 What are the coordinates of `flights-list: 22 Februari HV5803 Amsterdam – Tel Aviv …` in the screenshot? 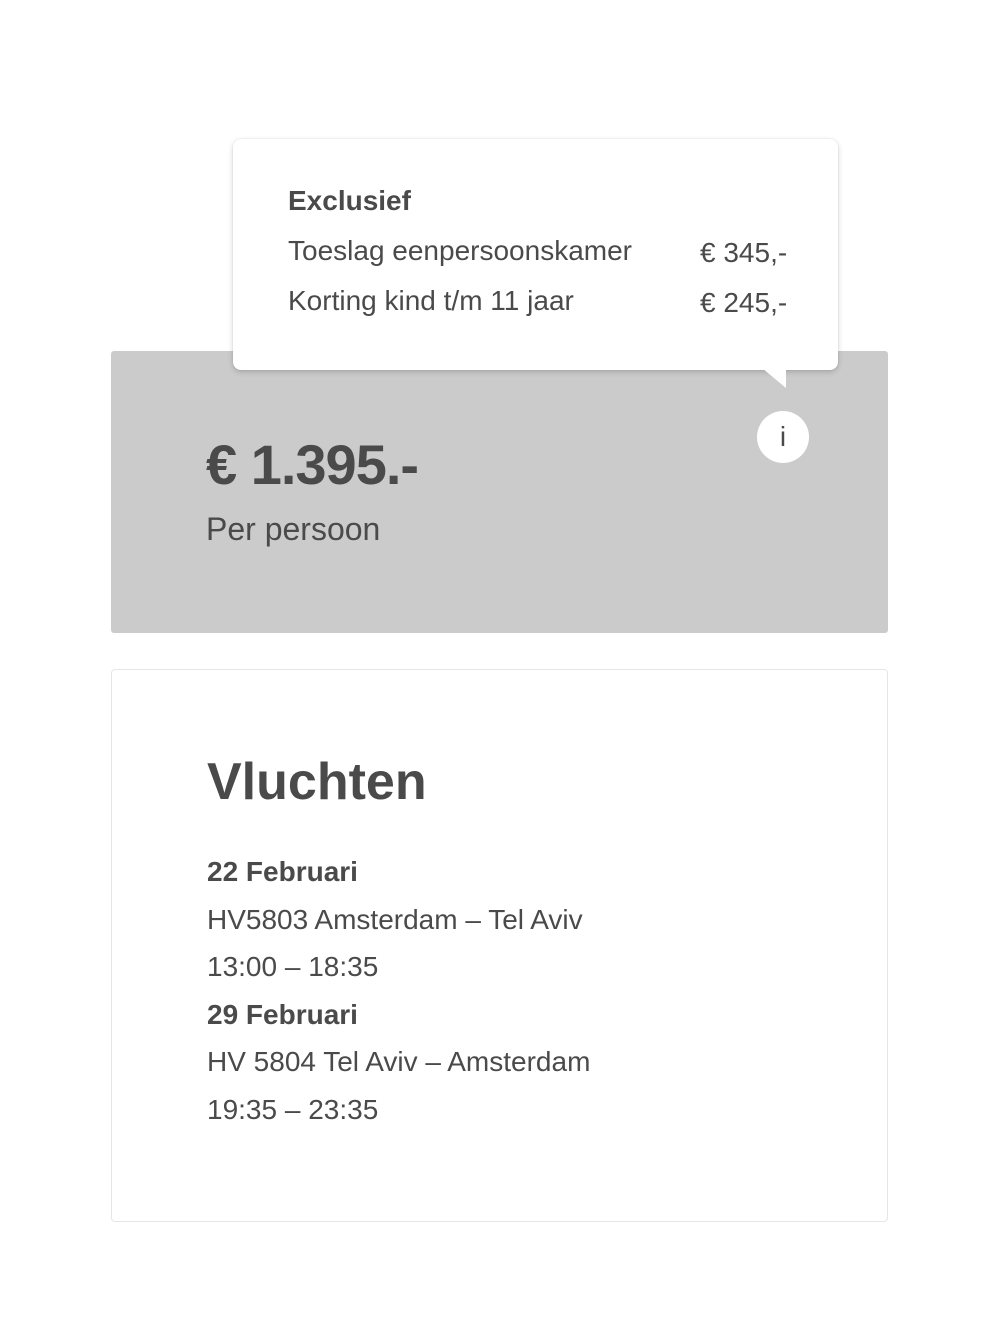 It's located at (398, 990).